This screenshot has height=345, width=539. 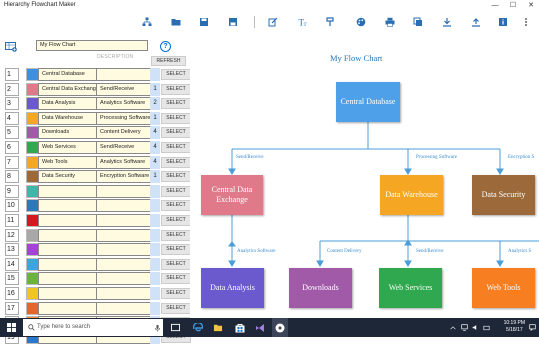 I want to click on save-icon, so click(x=204, y=21).